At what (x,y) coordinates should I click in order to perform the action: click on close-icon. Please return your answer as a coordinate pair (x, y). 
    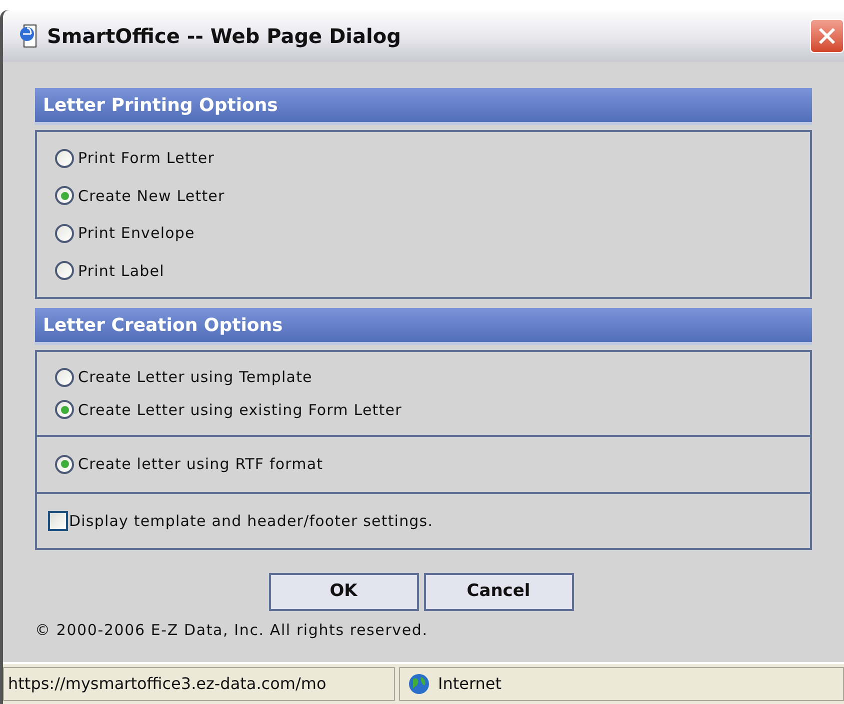
    Looking at the image, I should click on (827, 36).